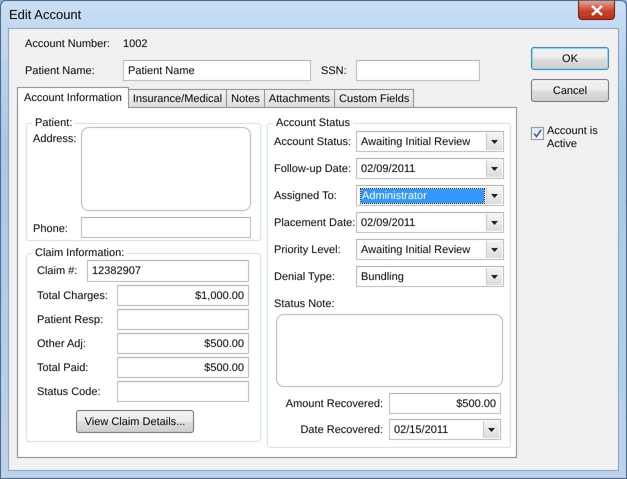  I want to click on patient-name-field: Patient Name, so click(217, 70).